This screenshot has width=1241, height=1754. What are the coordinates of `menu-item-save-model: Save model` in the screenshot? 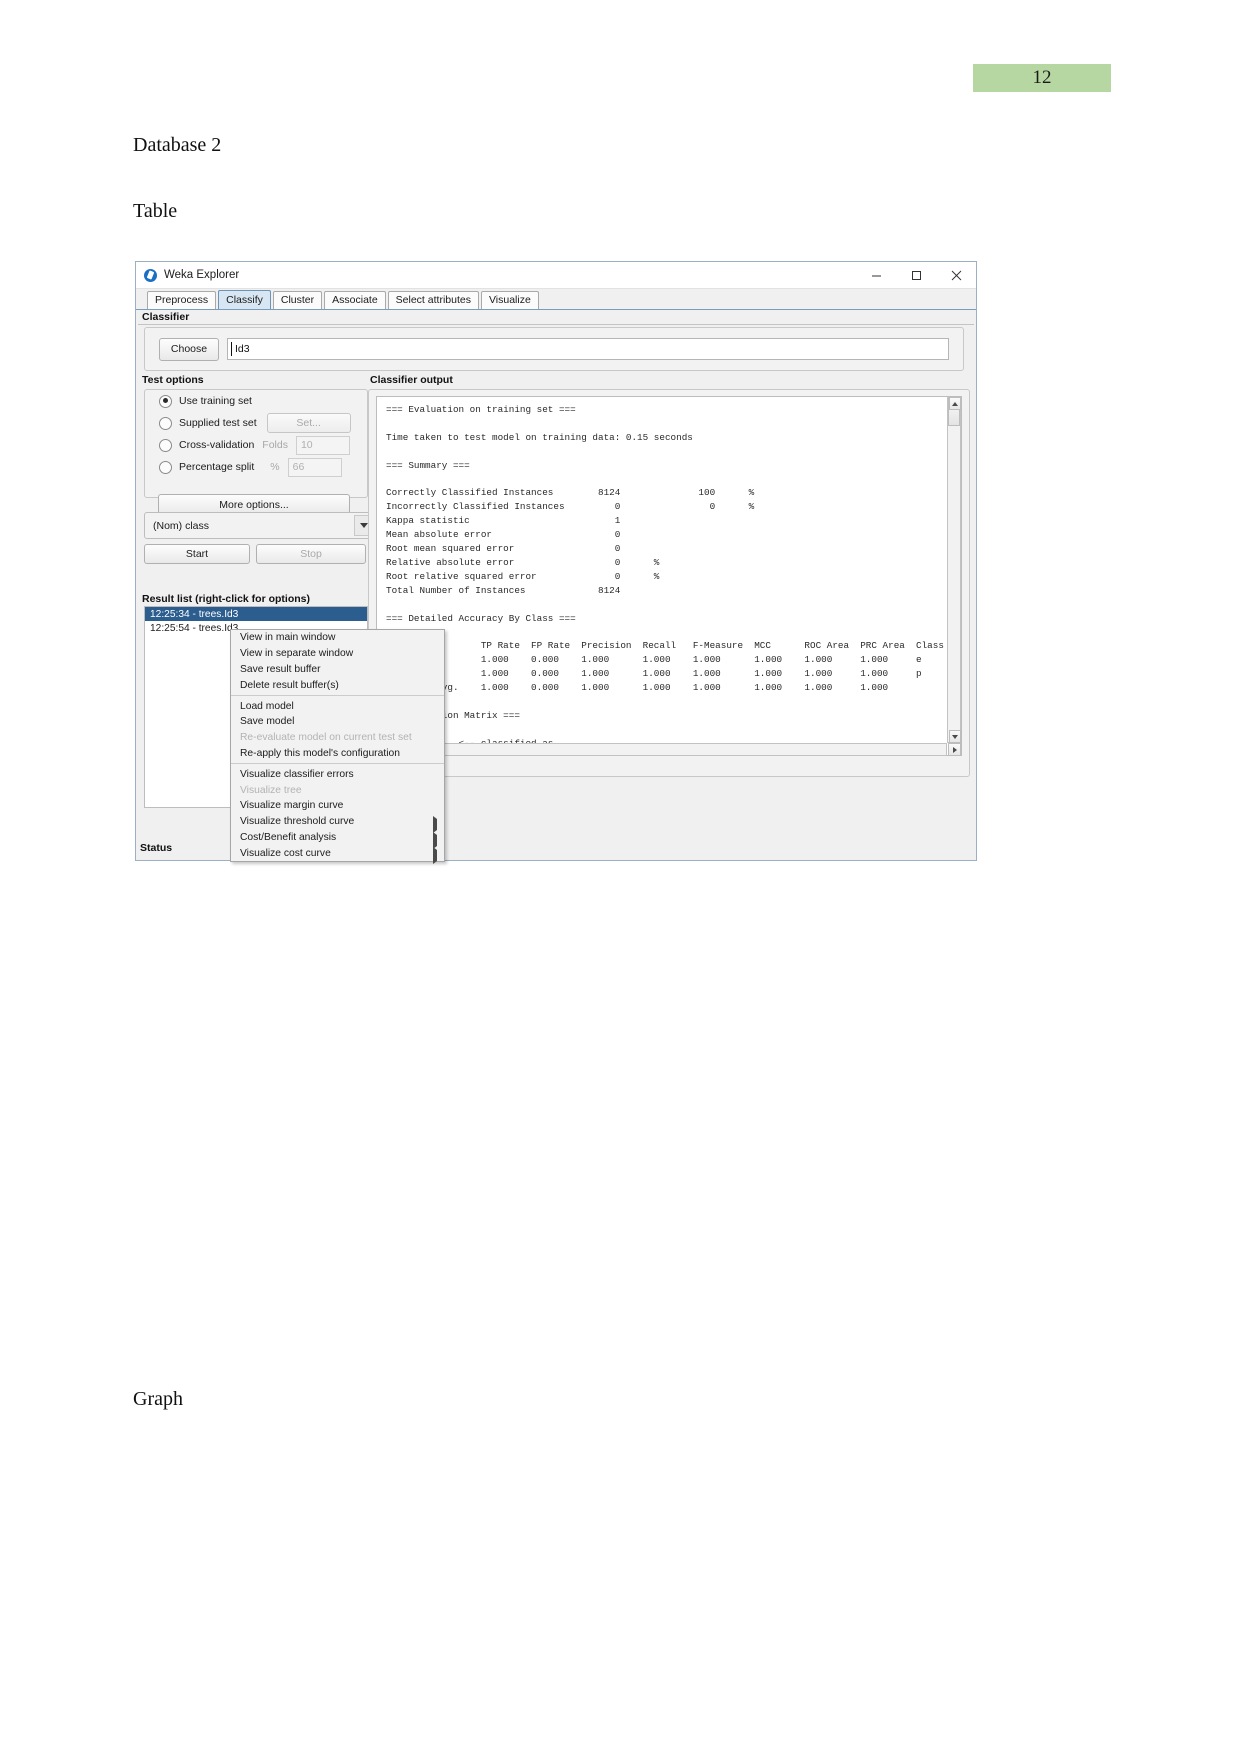 It's located at (337, 722).